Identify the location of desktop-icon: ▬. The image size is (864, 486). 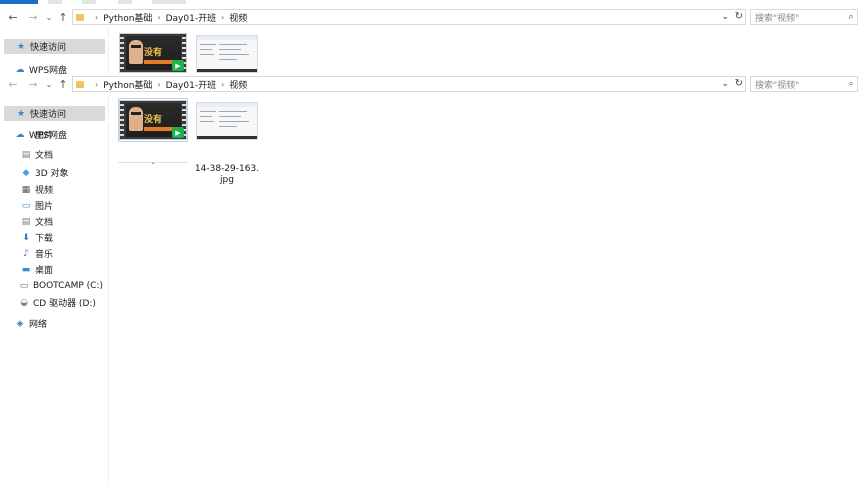
(26, 269).